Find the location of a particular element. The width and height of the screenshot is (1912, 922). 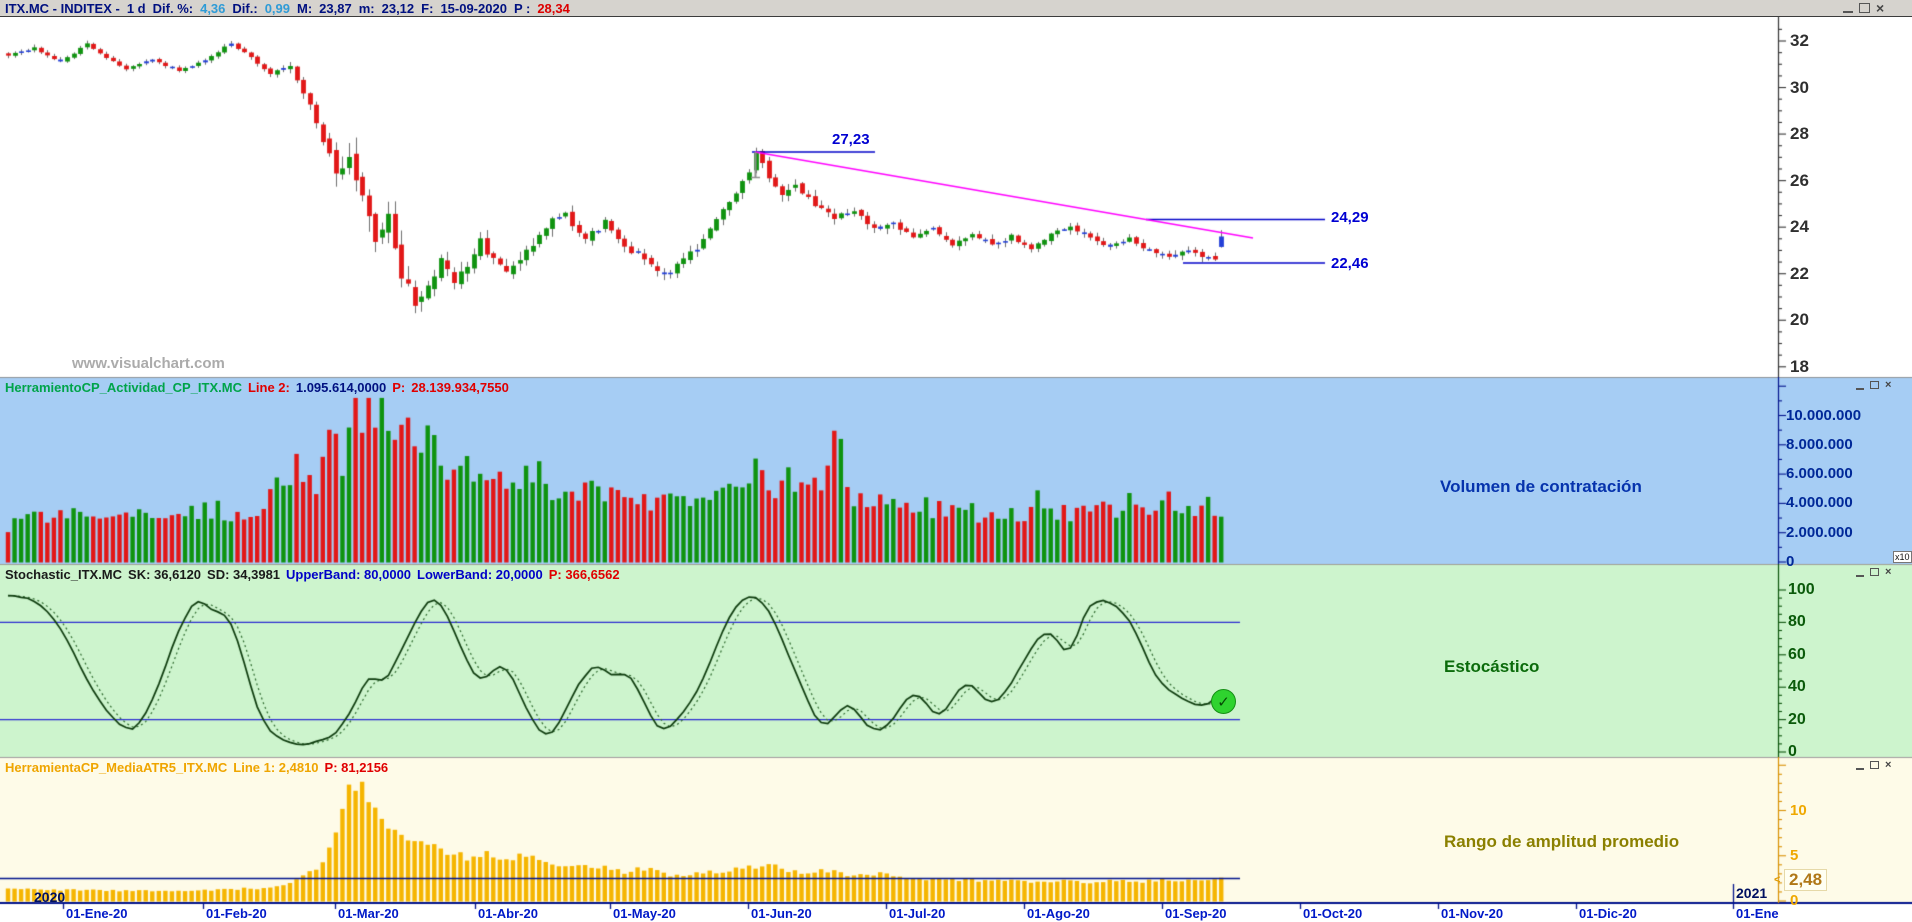

price-axis-label: 22 is located at coordinates (1799, 273).